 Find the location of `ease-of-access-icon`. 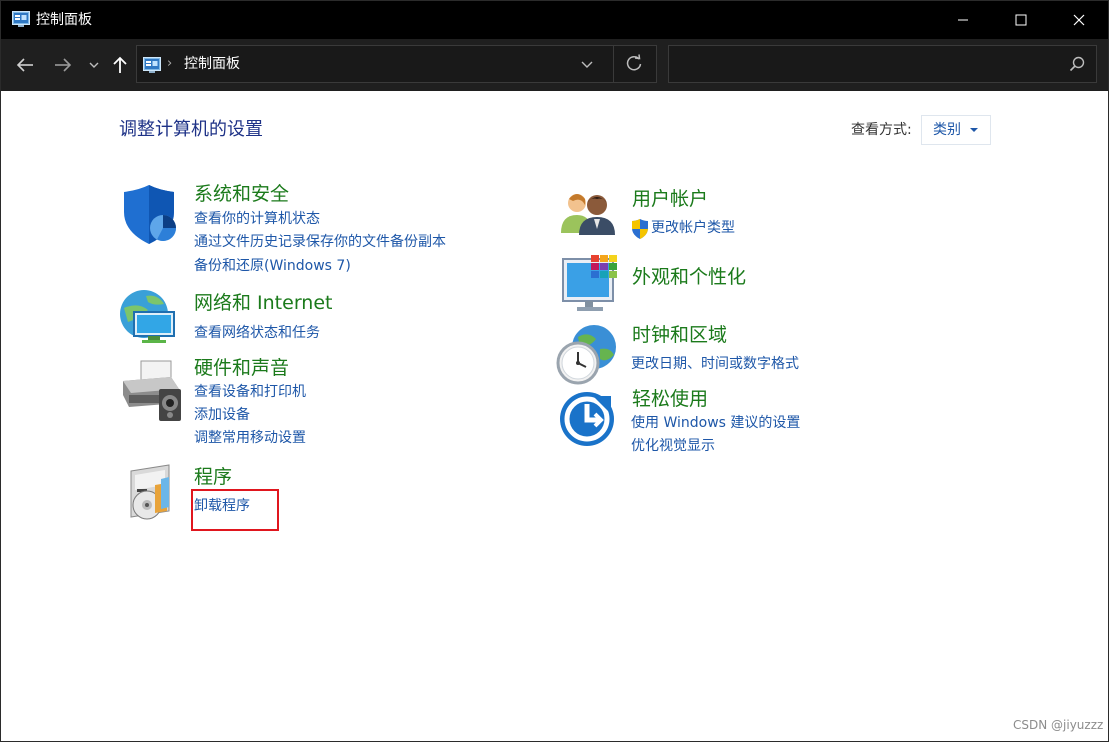

ease-of-access-icon is located at coordinates (591, 422).